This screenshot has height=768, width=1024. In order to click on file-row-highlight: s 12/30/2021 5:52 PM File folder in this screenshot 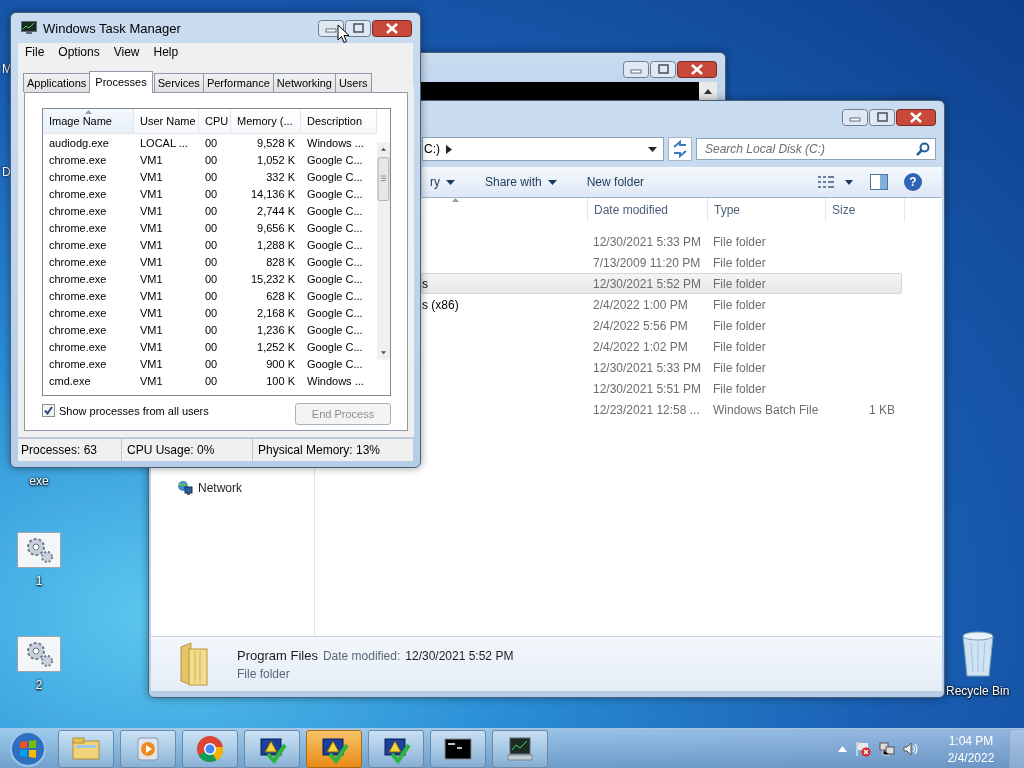, I will do `click(661, 283)`.